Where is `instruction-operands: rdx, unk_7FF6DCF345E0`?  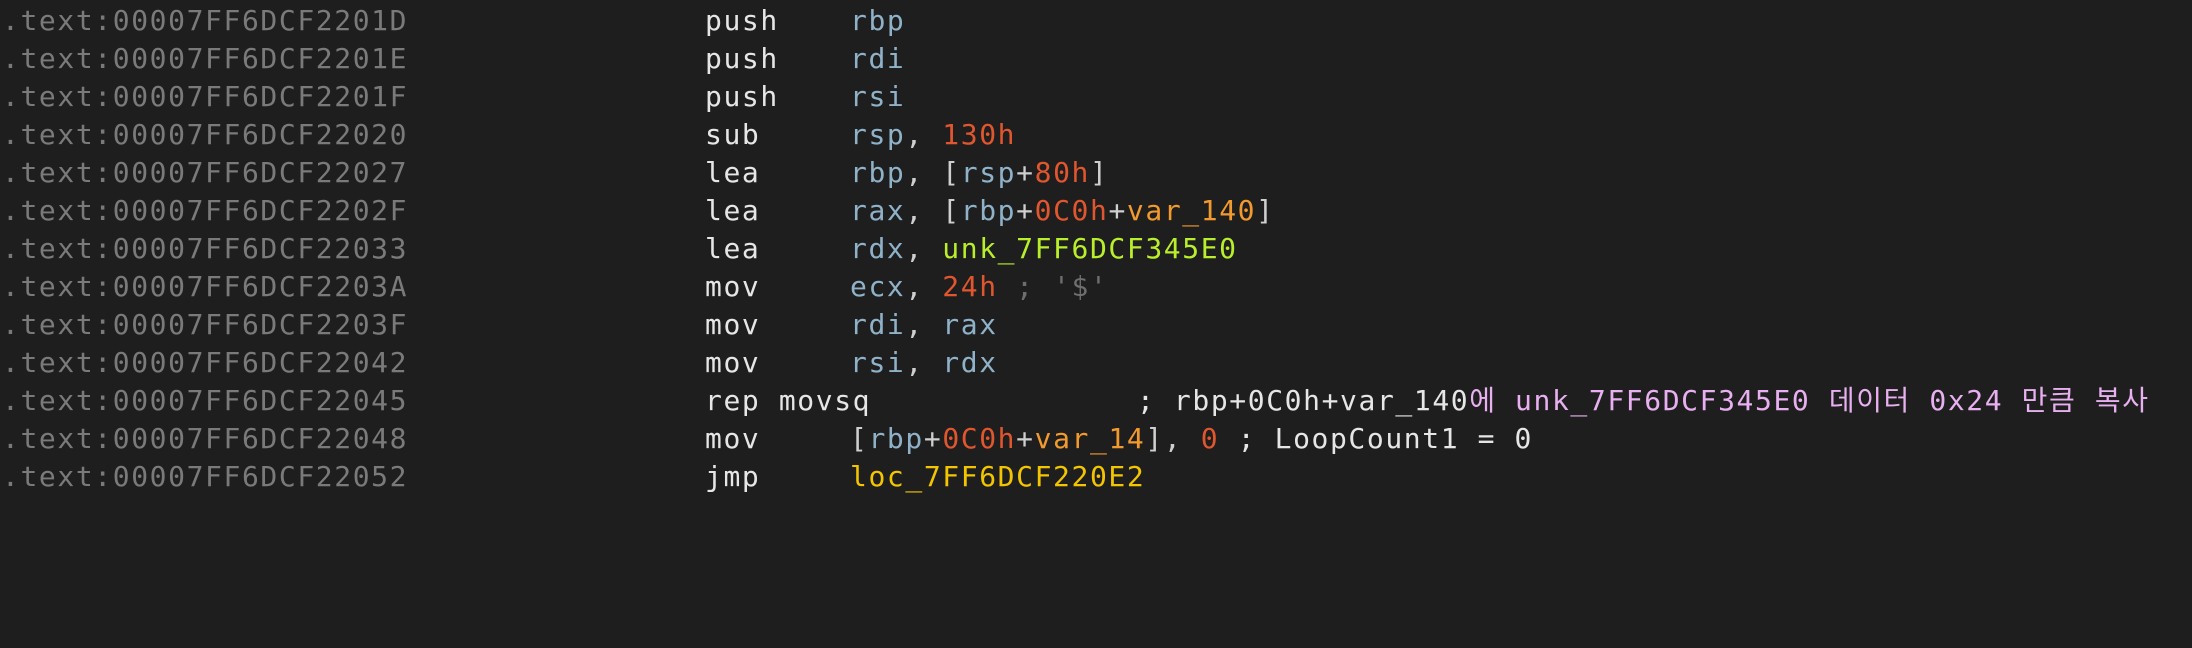
instruction-operands: rdx, unk_7FF6DCF345E0 is located at coordinates (1044, 249).